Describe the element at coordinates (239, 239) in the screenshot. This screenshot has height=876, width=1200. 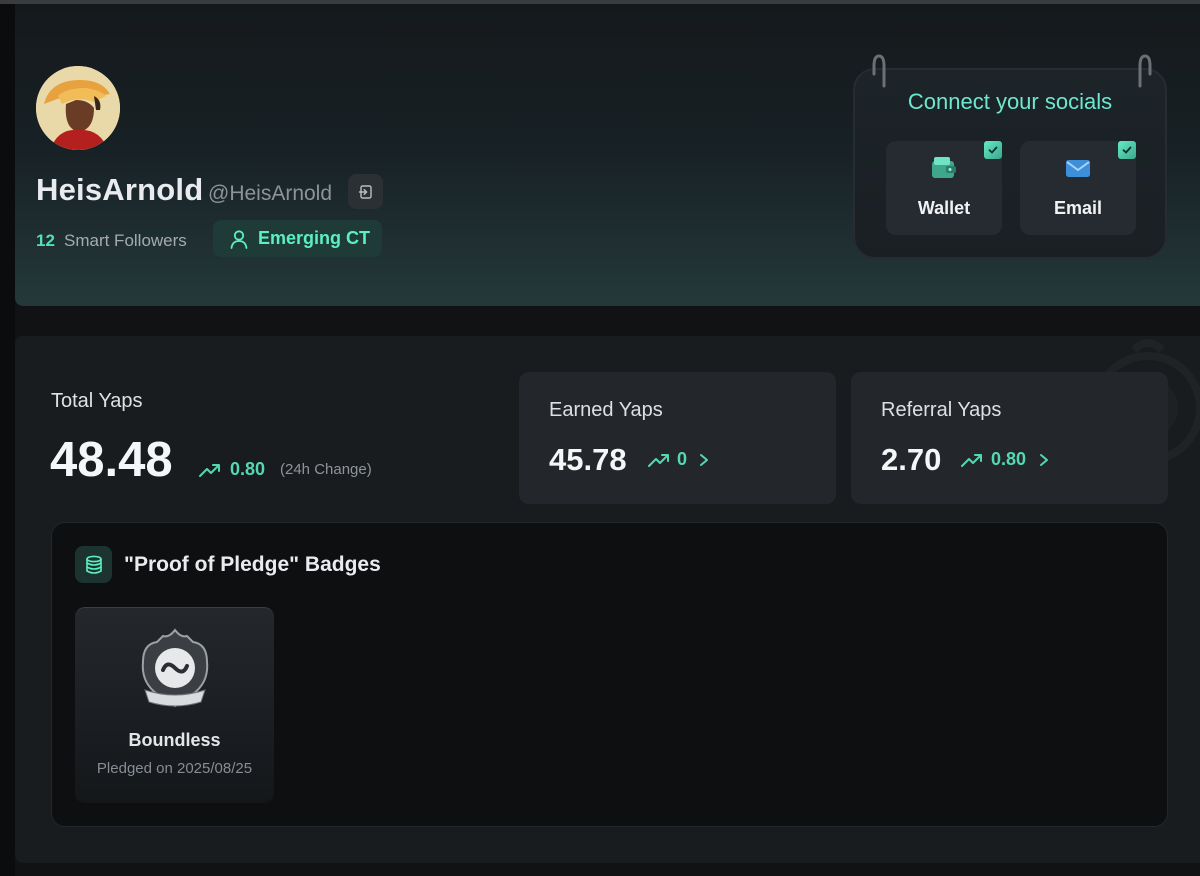
I see `user-icon` at that location.